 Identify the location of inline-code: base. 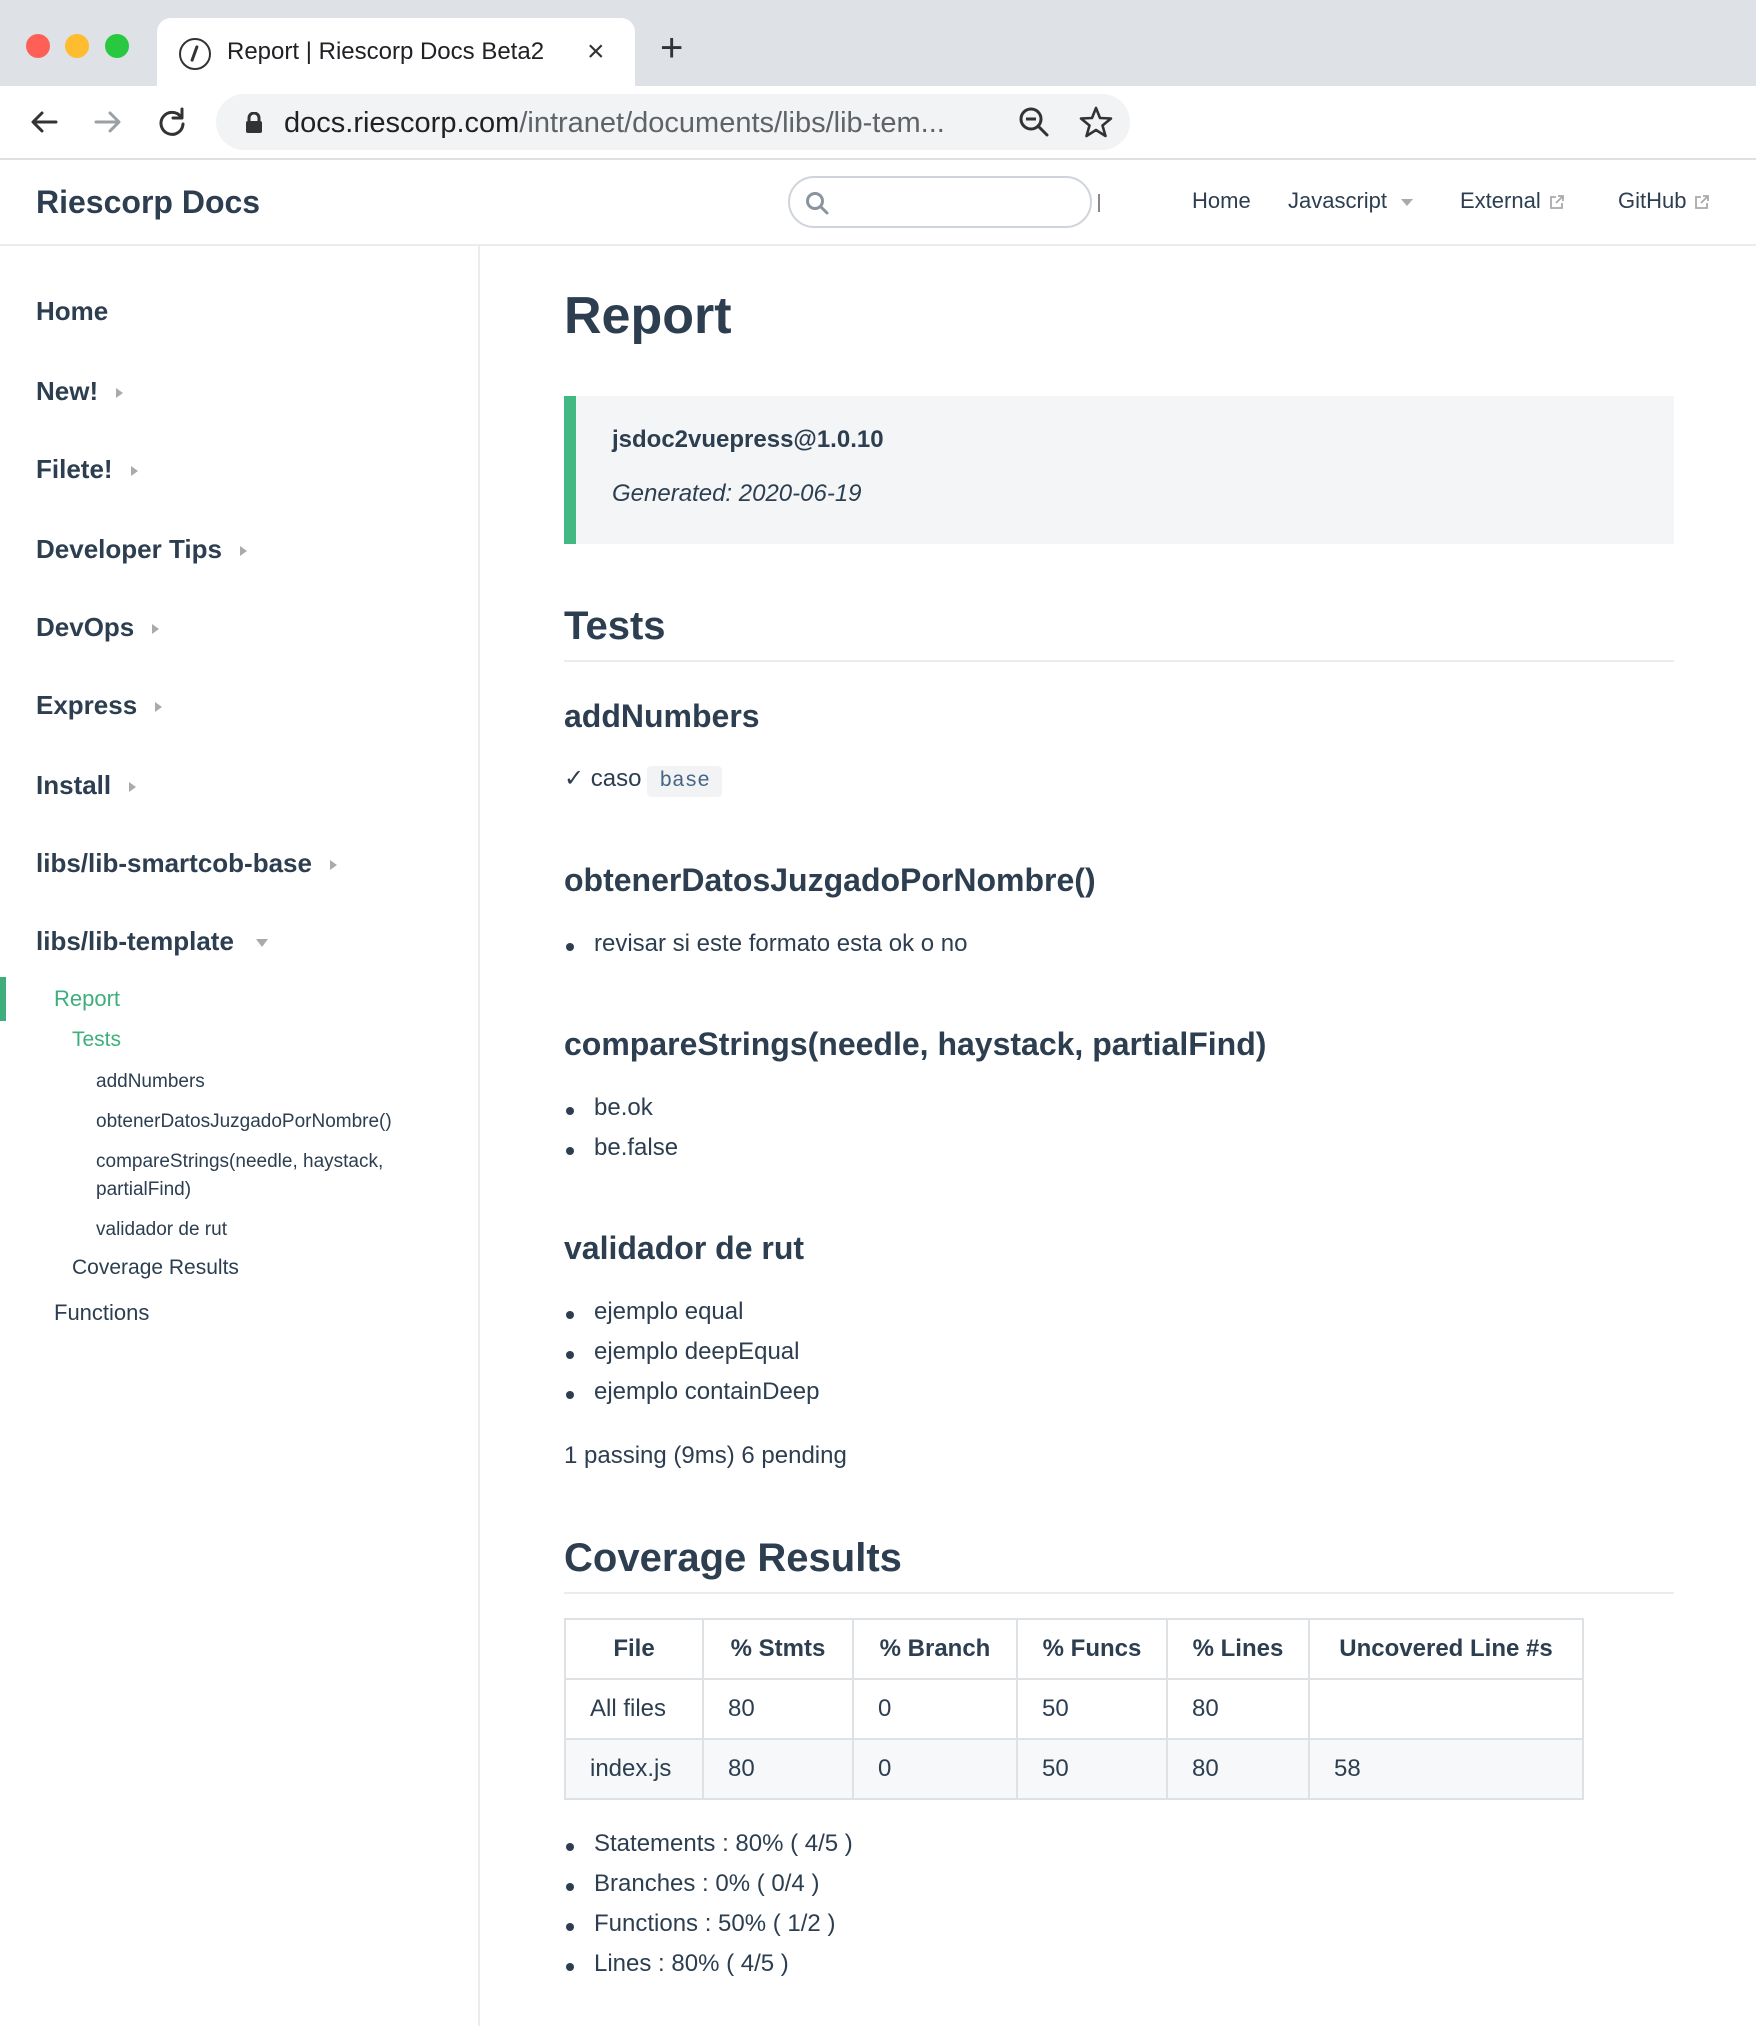
(684, 781).